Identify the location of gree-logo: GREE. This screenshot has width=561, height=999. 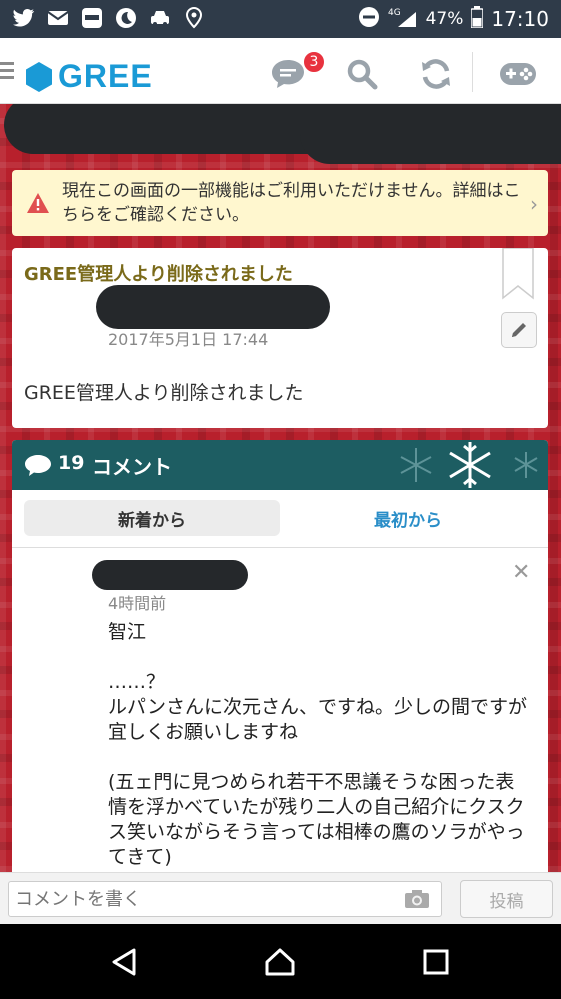
(88, 76).